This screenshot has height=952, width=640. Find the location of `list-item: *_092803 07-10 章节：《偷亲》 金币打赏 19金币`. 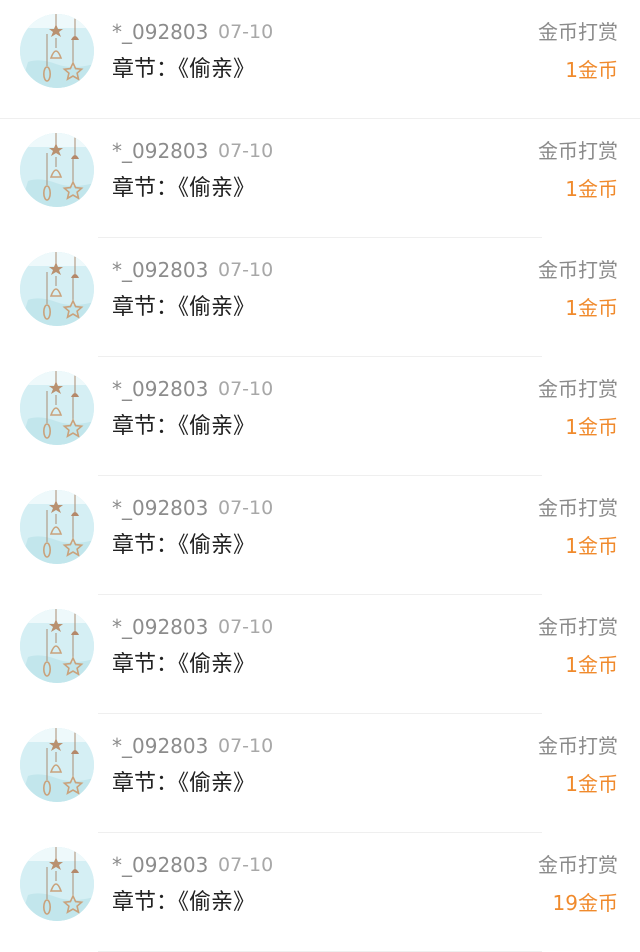

list-item: *_092803 07-10 章节：《偷亲》 金币打赏 19金币 is located at coordinates (320, 892).